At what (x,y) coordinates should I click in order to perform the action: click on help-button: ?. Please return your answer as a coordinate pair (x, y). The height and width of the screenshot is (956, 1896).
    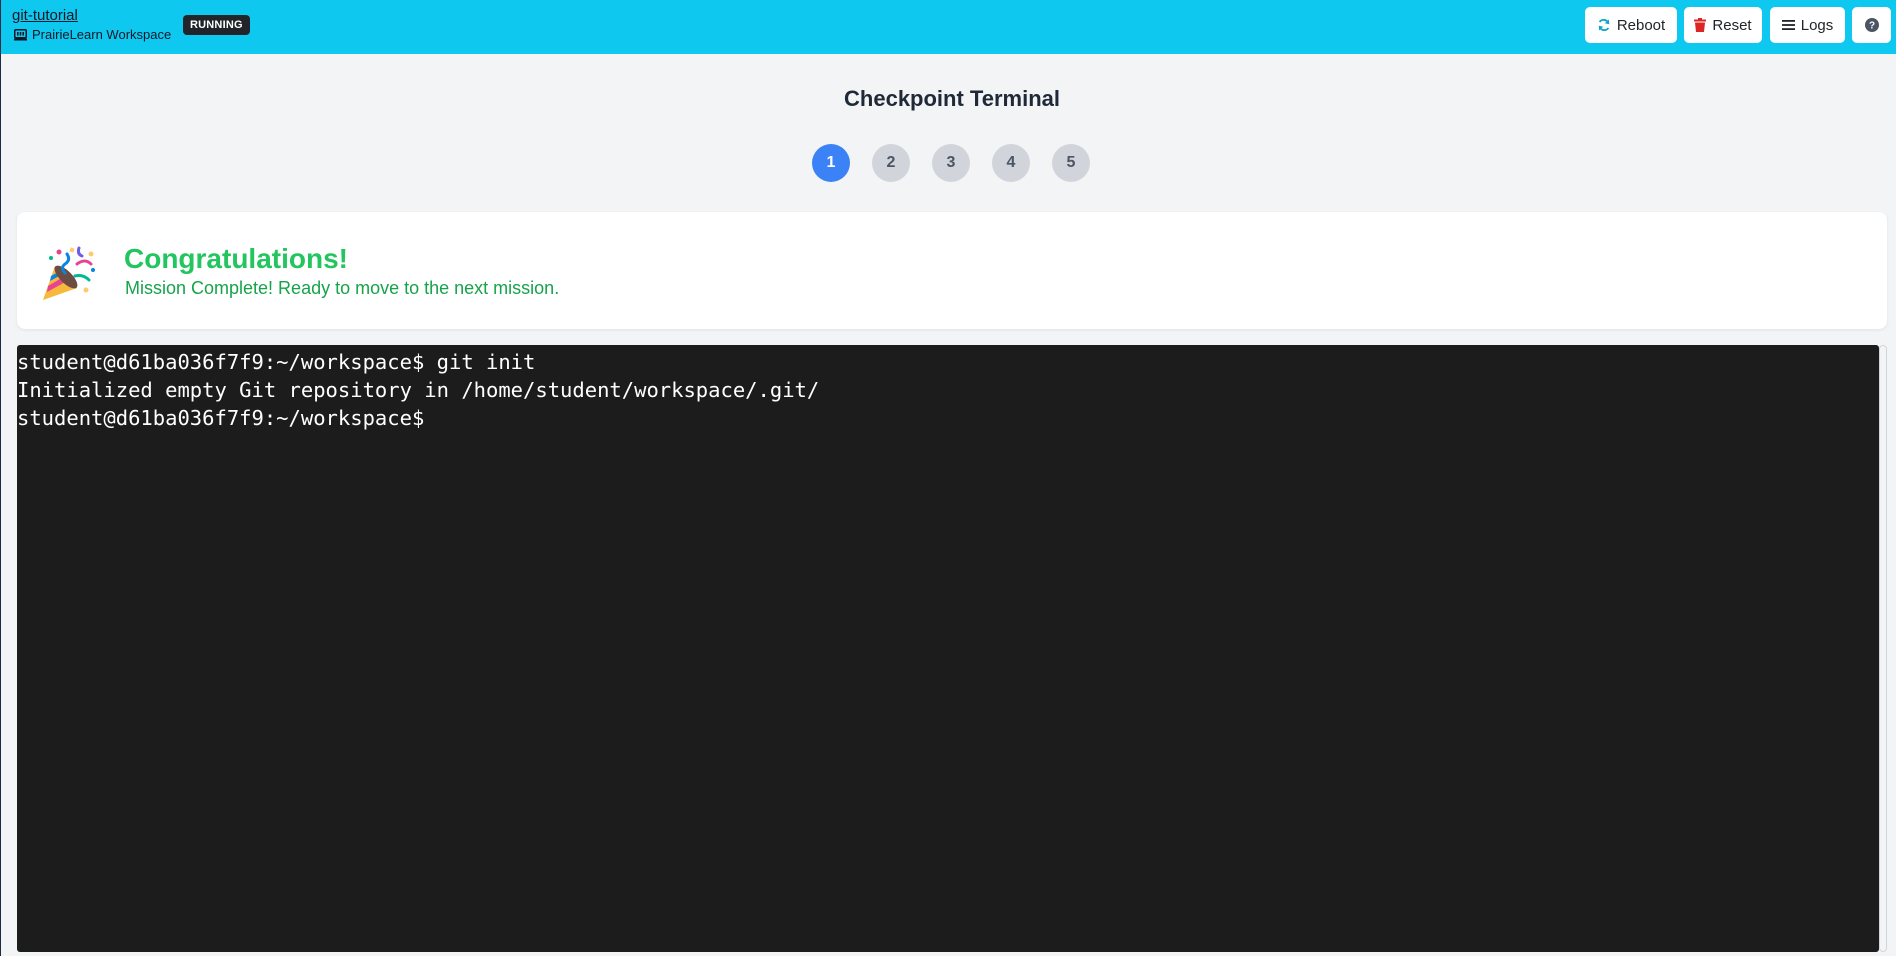
    Looking at the image, I should click on (1871, 25).